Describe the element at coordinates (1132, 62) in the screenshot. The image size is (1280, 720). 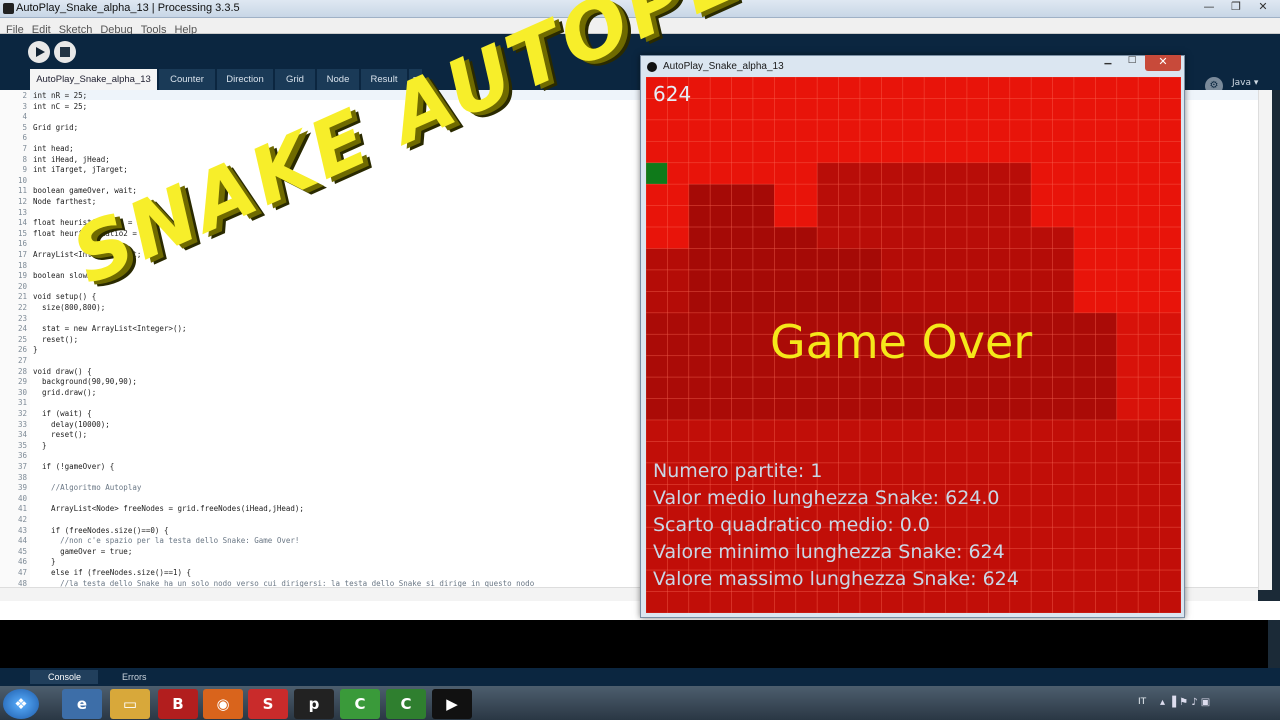
I see `sketch-maximize-icon: □` at that location.